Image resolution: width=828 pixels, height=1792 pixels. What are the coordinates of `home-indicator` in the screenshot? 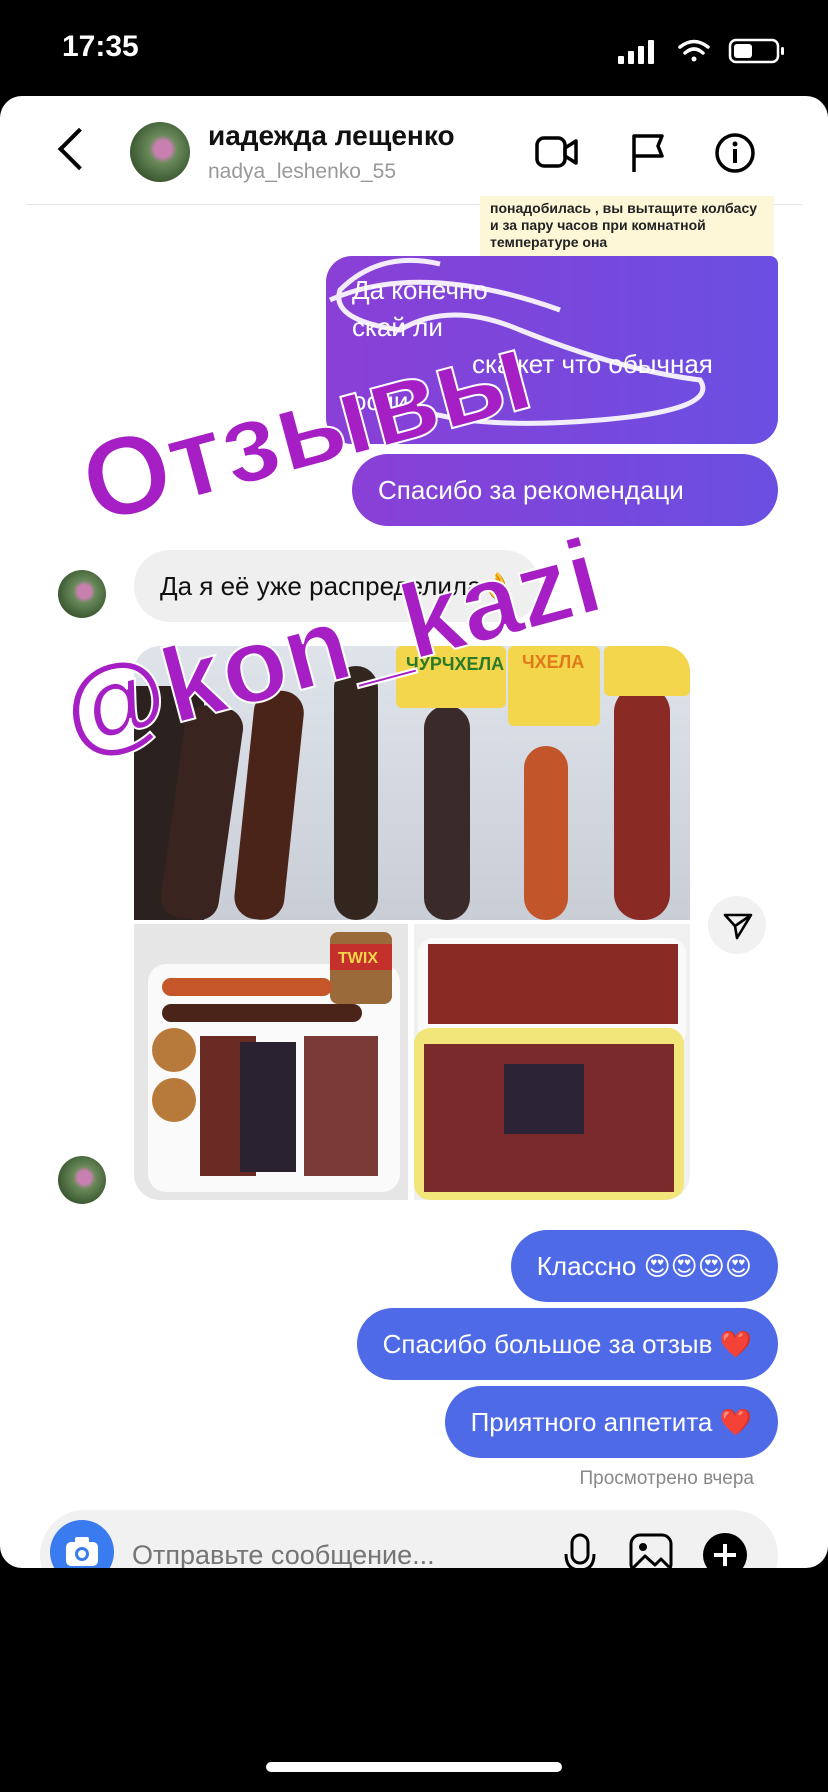 It's located at (414, 1767).